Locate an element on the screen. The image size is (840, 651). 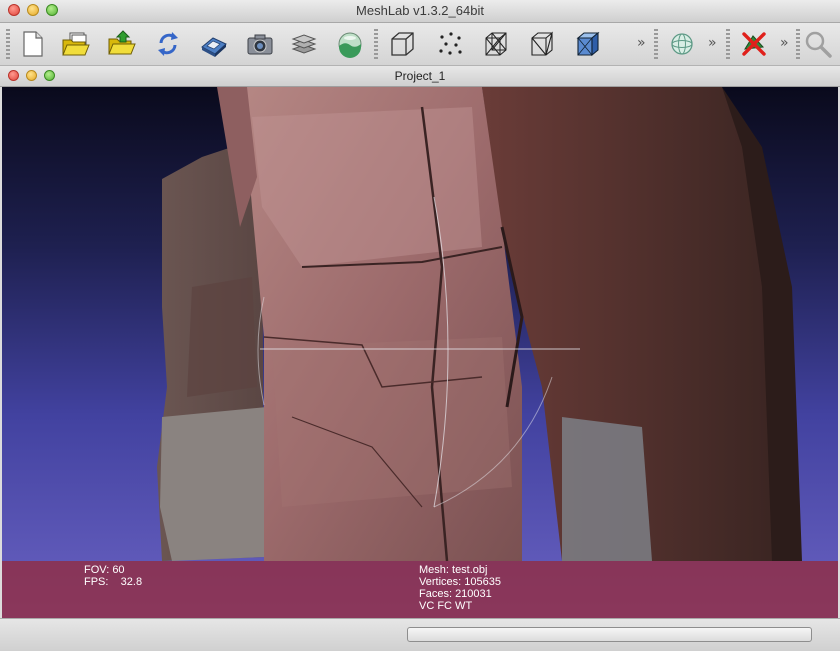
document-titlebar: Project_1 is located at coordinates (420, 76).